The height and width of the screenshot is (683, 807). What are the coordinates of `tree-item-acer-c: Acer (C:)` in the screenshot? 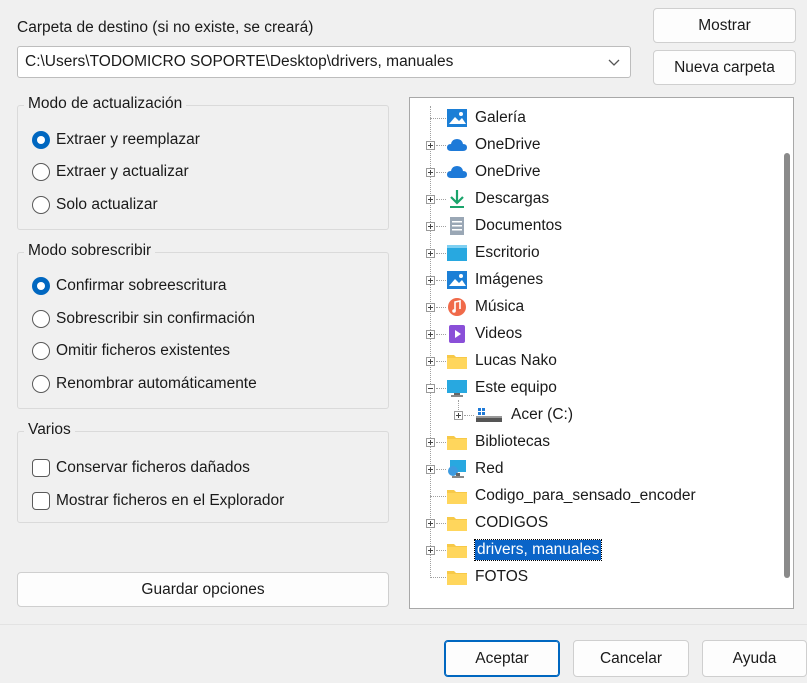 It's located at (523, 415).